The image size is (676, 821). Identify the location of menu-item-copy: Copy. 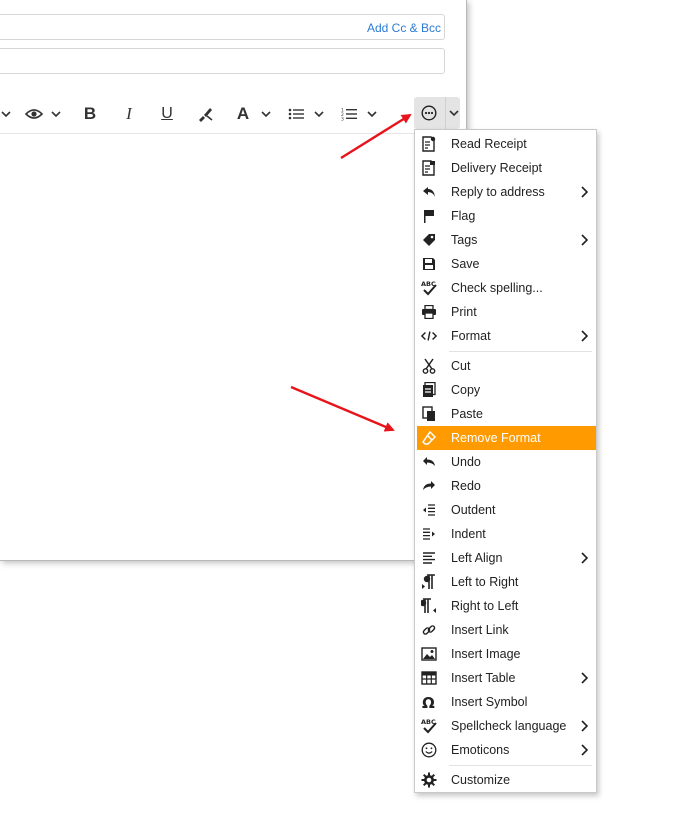
(506, 390).